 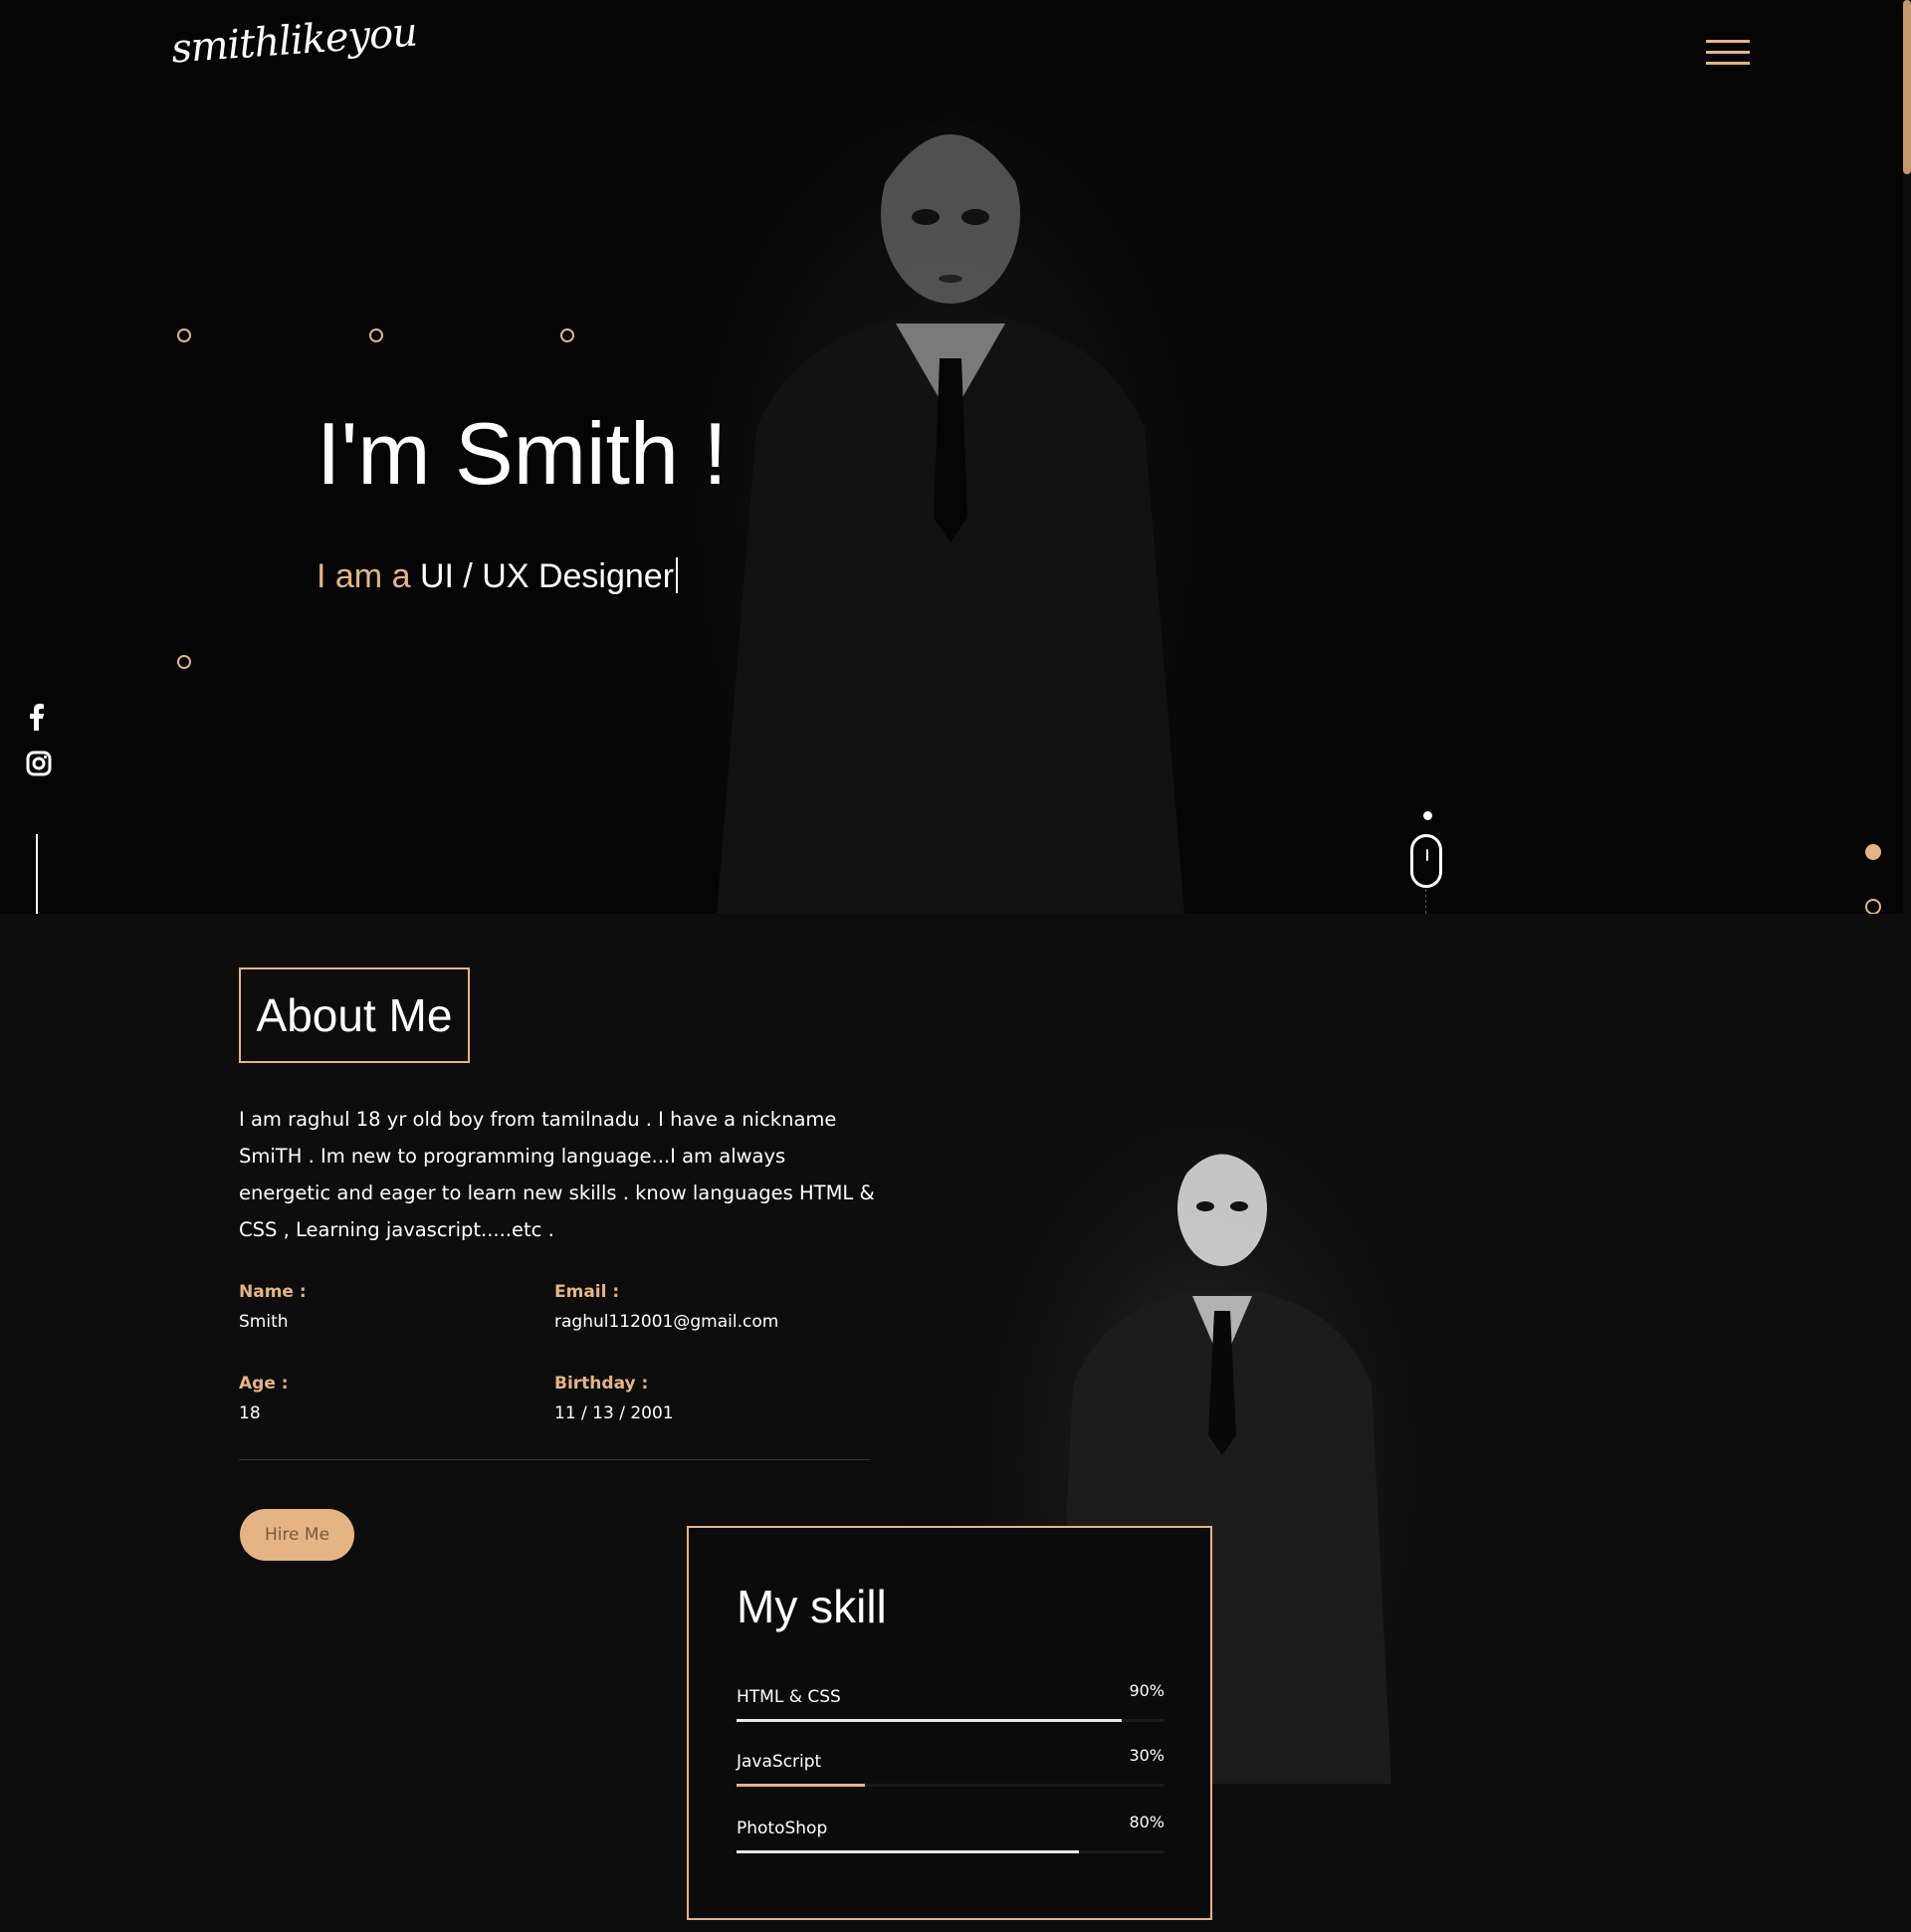 I want to click on hero-masked-figure-image, so click(x=950, y=515).